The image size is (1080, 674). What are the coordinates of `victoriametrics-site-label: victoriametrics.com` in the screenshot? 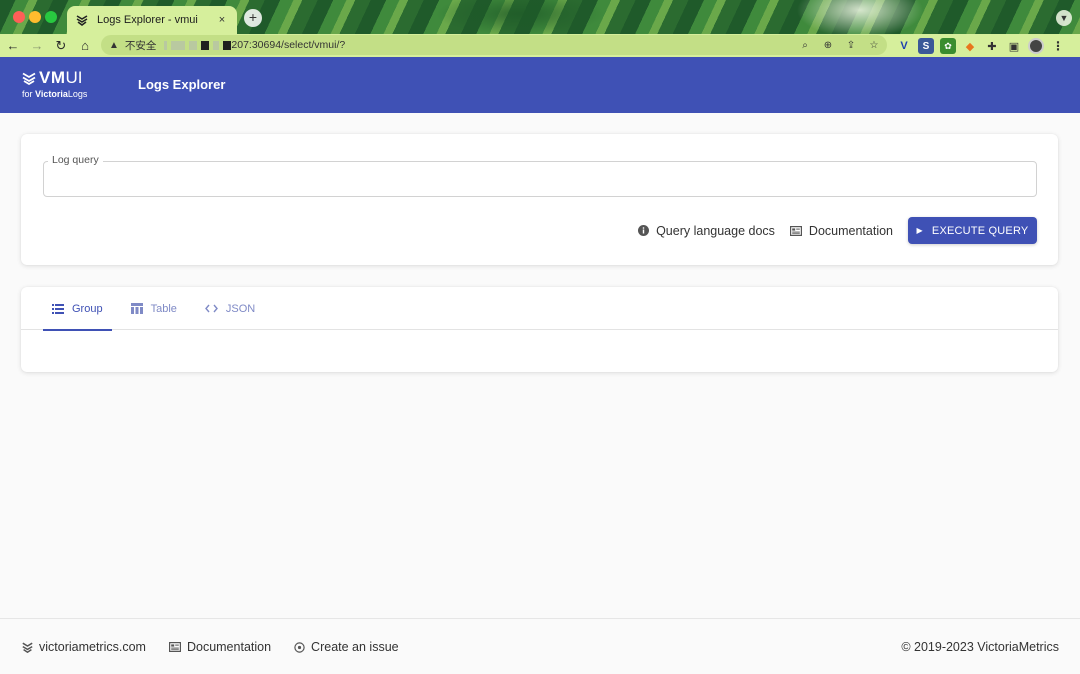 It's located at (92, 647).